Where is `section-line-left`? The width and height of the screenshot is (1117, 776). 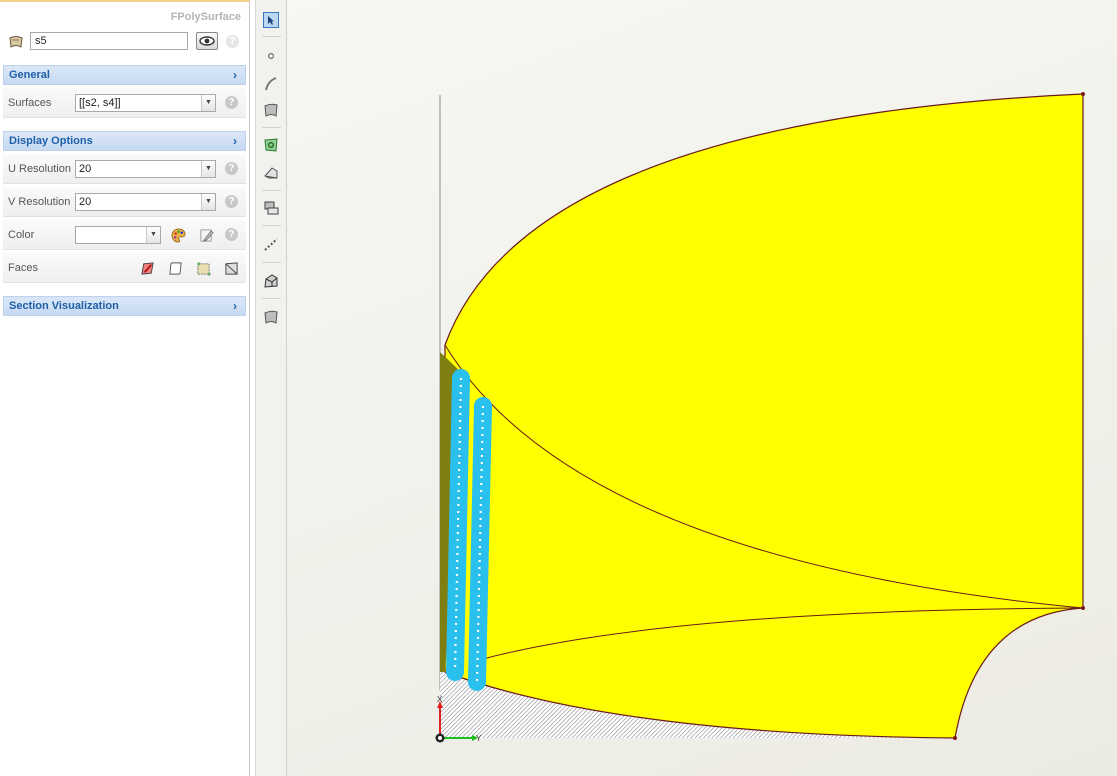 section-line-left is located at coordinates (458, 525).